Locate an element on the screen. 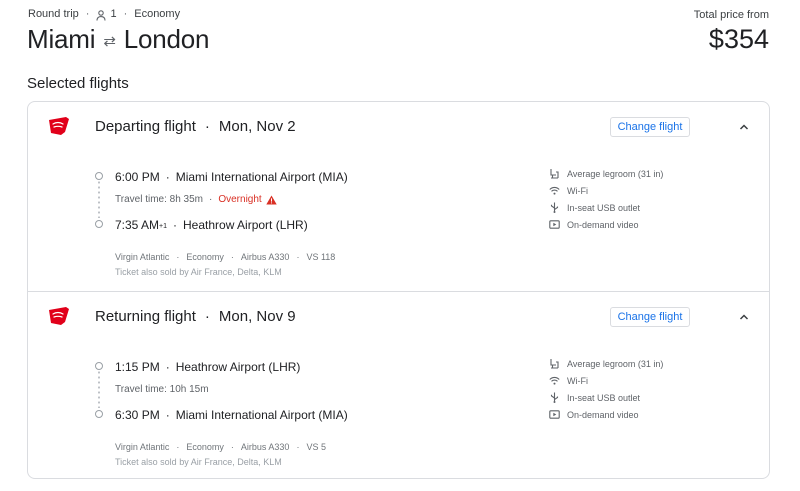 This screenshot has width=800, height=491. arrival-airport: Heathrow Airport (LHR) is located at coordinates (245, 225).